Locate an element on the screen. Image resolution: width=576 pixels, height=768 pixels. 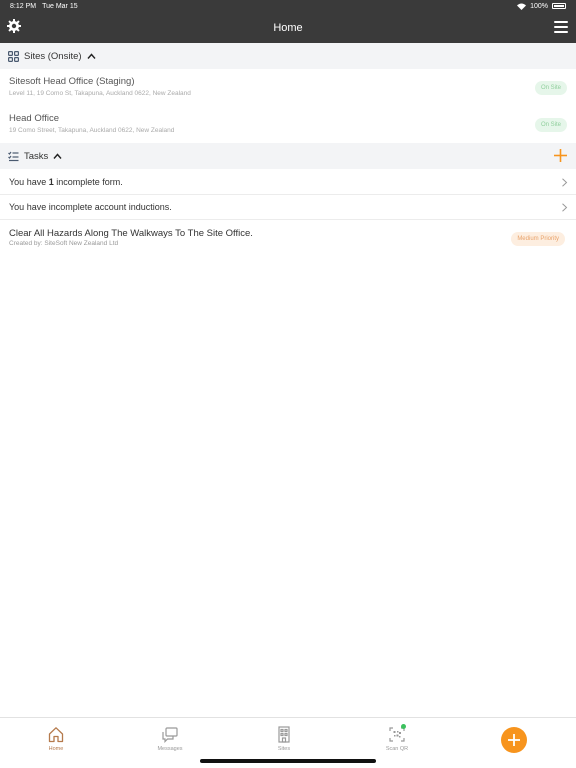
status-bar: 8:12 PM Tue Mar 15 100% is located at coordinates (288, 6).